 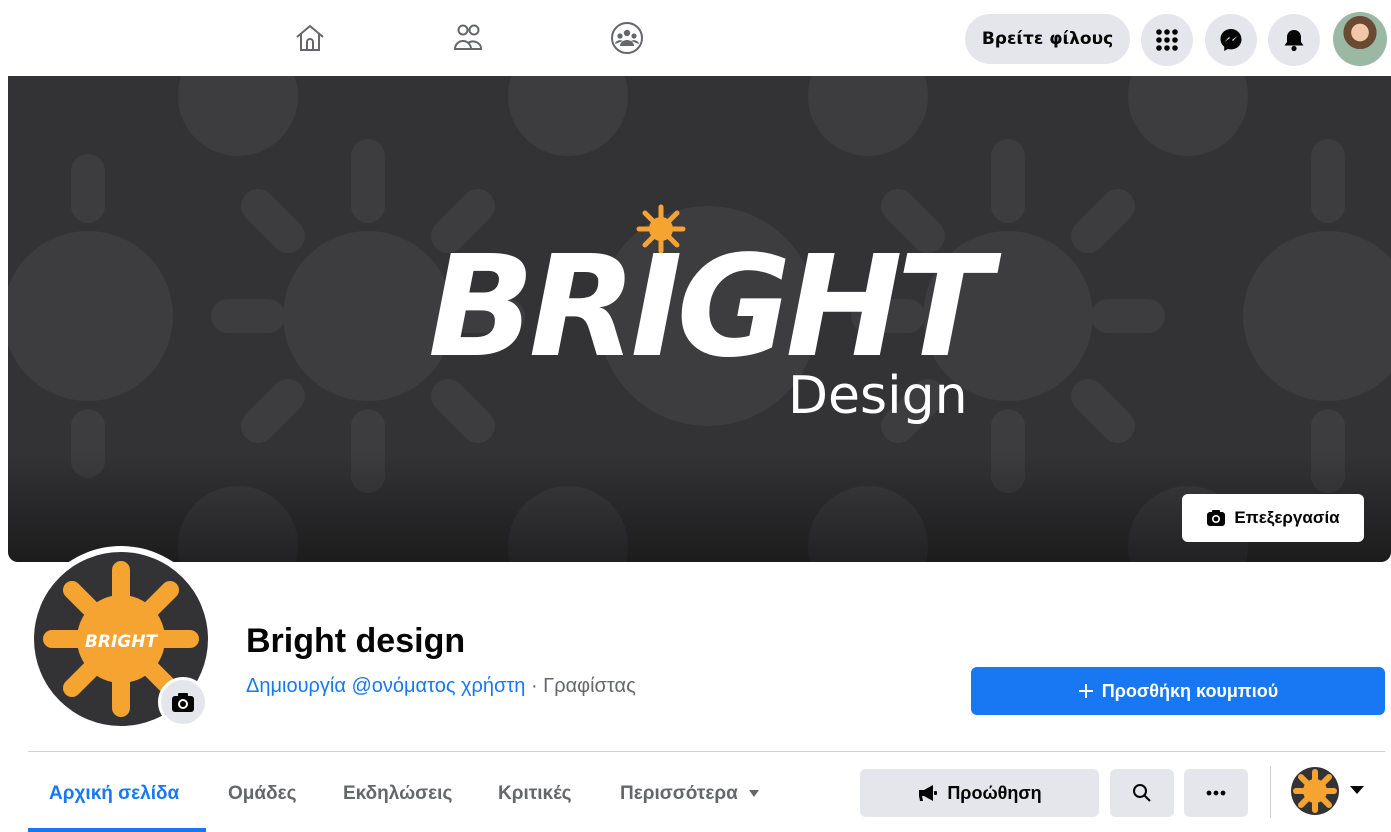 I want to click on search-button, so click(x=1142, y=793).